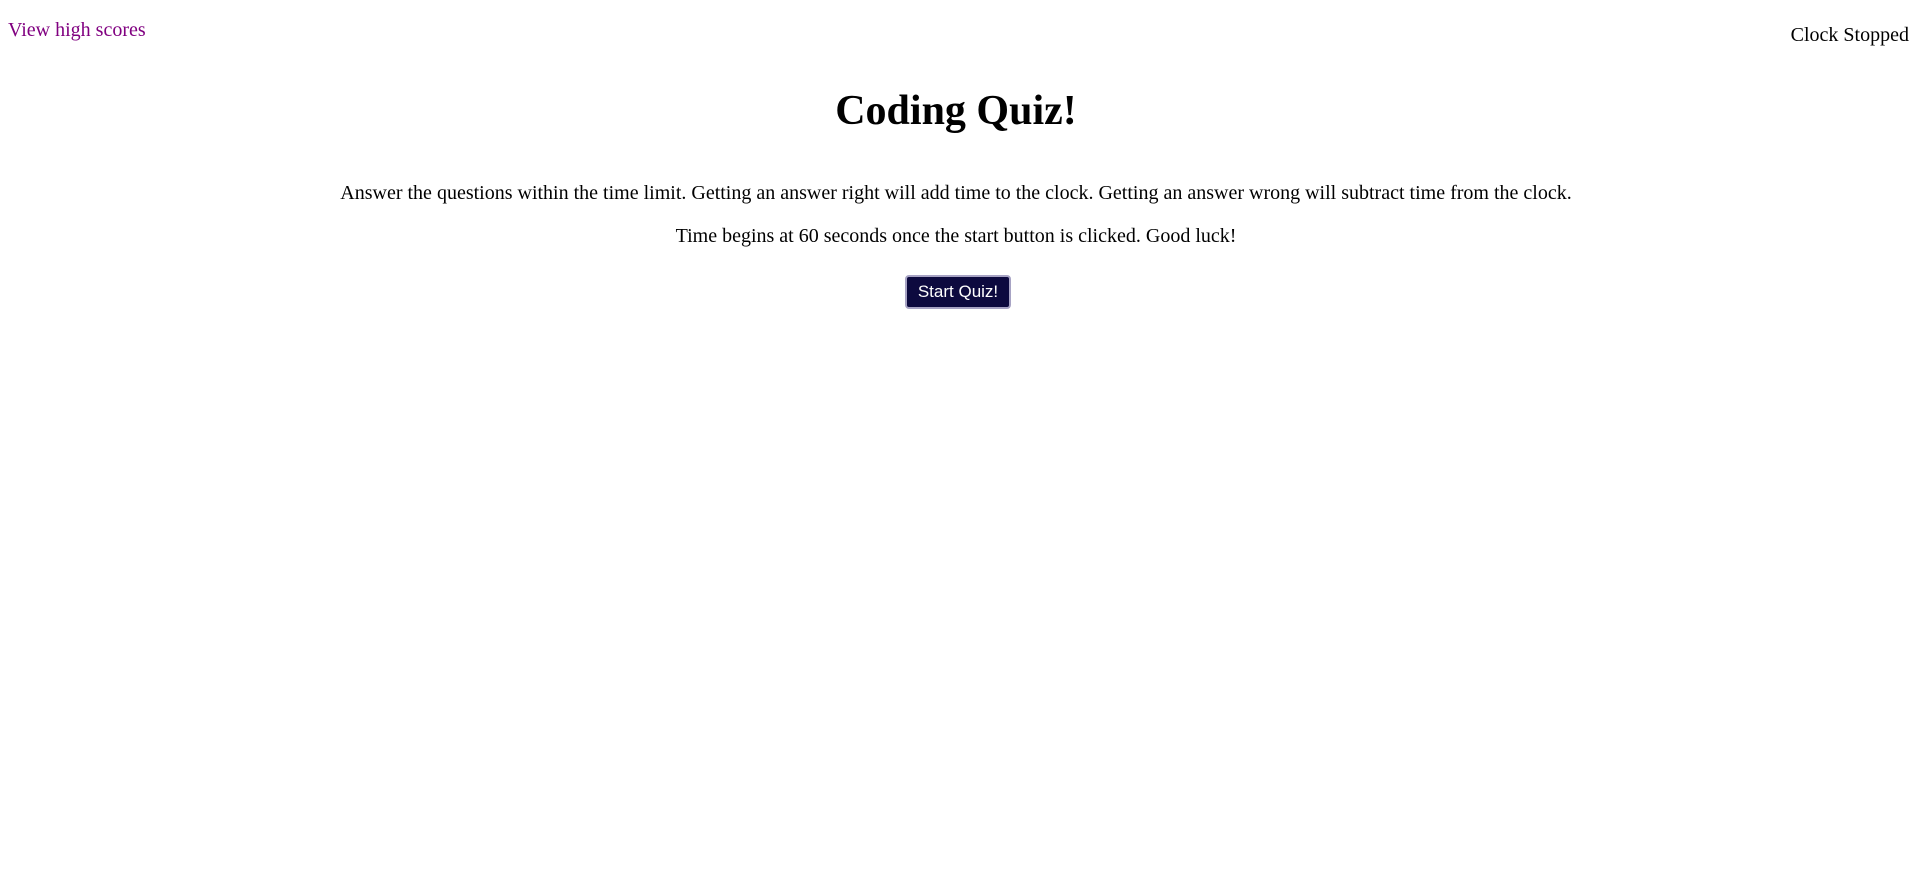 Image resolution: width=1912 pixels, height=894 pixels. Describe the element at coordinates (956, 30) in the screenshot. I see `top-bar: View high scores Clock Stopped` at that location.